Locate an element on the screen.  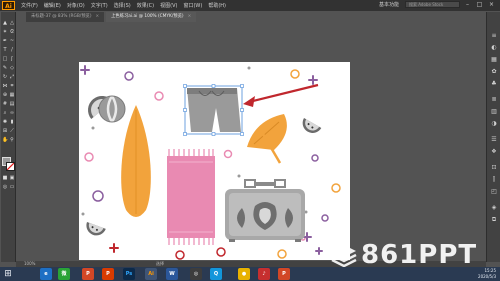
menu-type: 文字(T) is located at coordinates (99, 5).